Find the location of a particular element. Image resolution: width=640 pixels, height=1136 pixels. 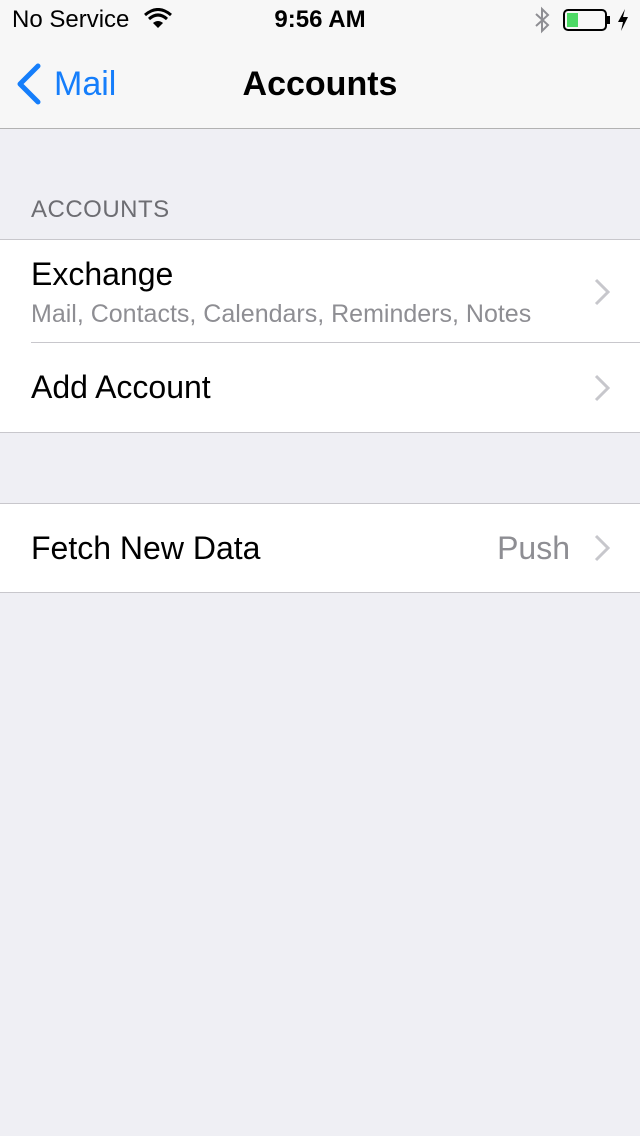

battery-icon is located at coordinates (586, 20).